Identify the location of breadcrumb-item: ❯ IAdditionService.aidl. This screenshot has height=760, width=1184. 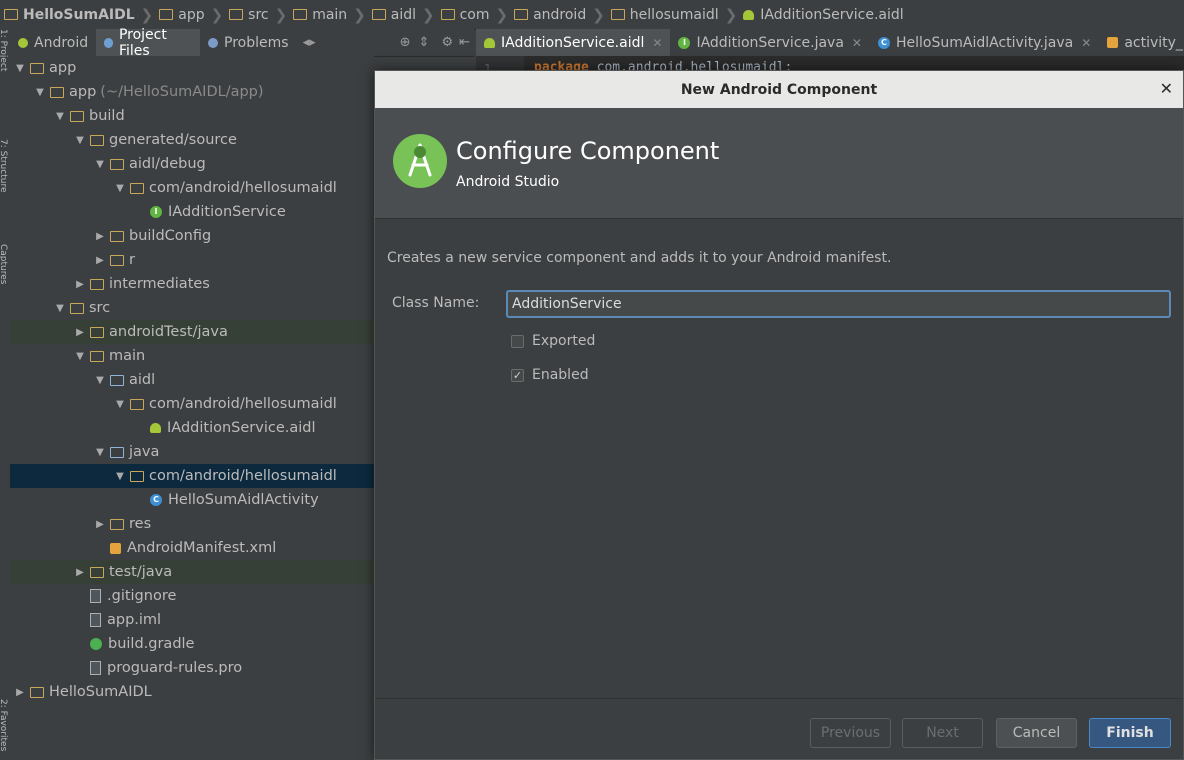
(811, 15).